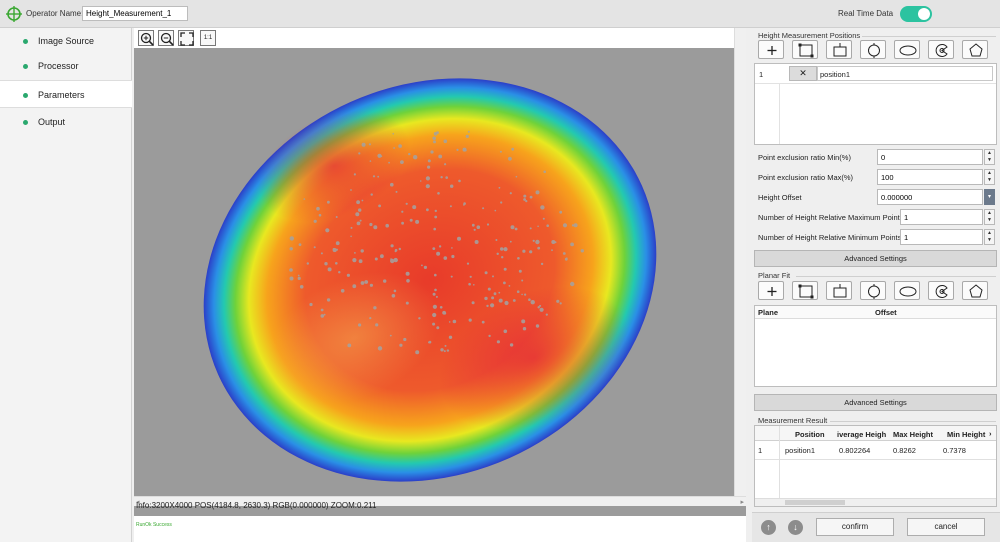 The image size is (1000, 542). I want to click on delete-position-button: ✕, so click(803, 73).